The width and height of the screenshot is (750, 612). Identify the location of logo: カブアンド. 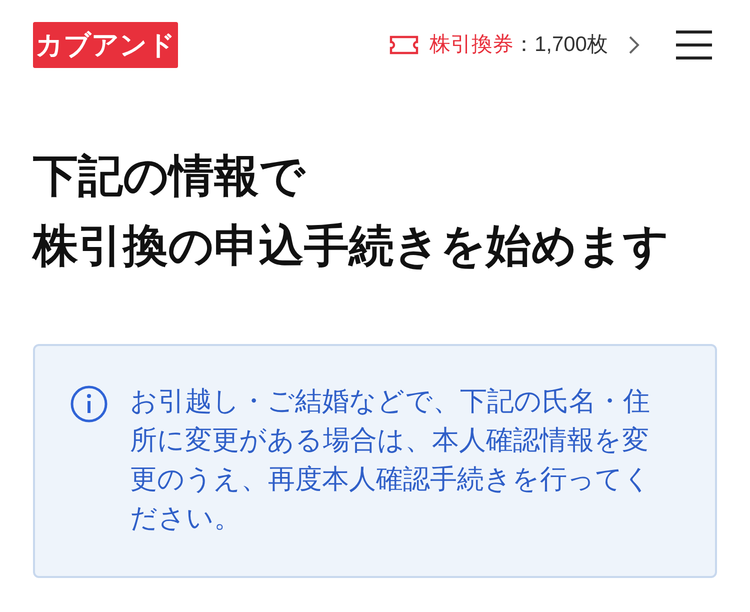
(105, 45).